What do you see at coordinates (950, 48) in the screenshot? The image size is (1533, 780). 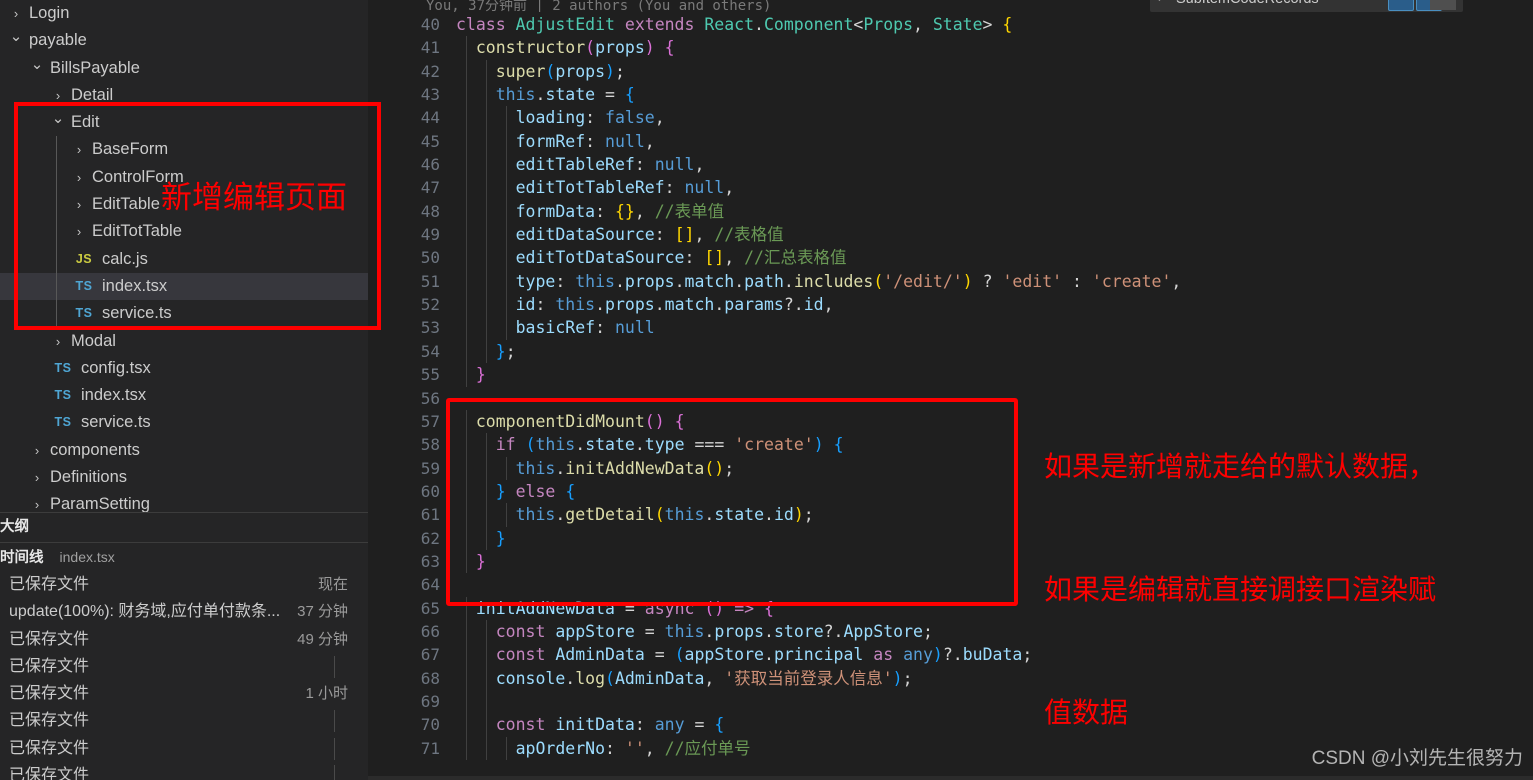 I see `code-line: 41 constructor(props) {` at bounding box center [950, 48].